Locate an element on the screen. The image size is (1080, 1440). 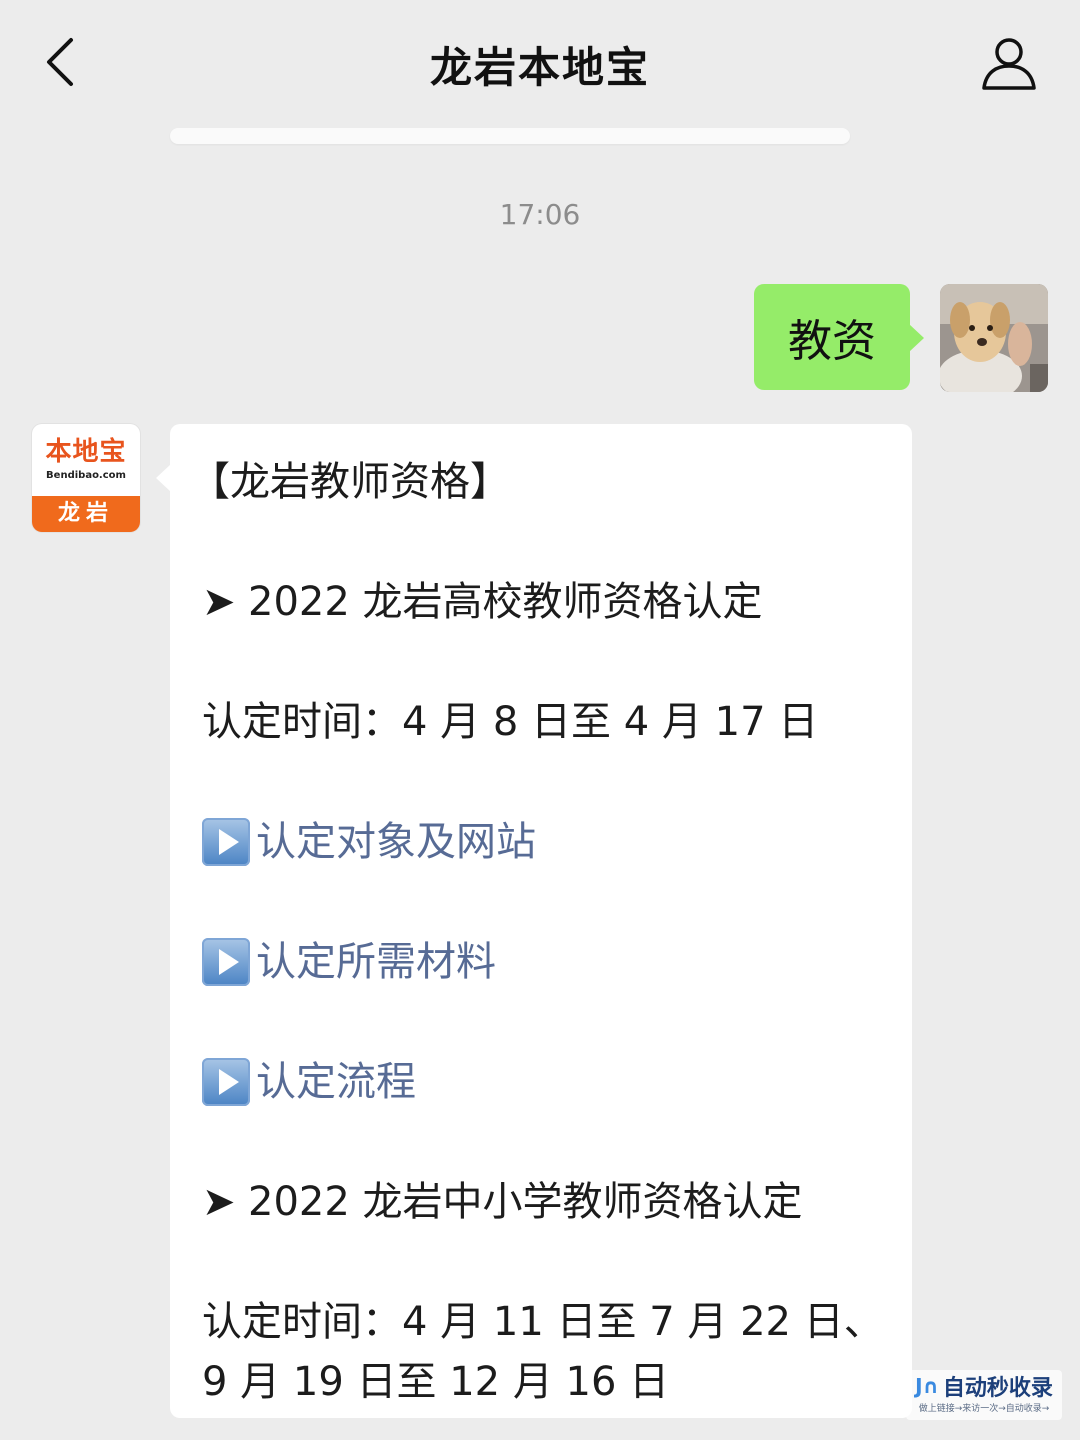
user-avatar is located at coordinates (994, 338).